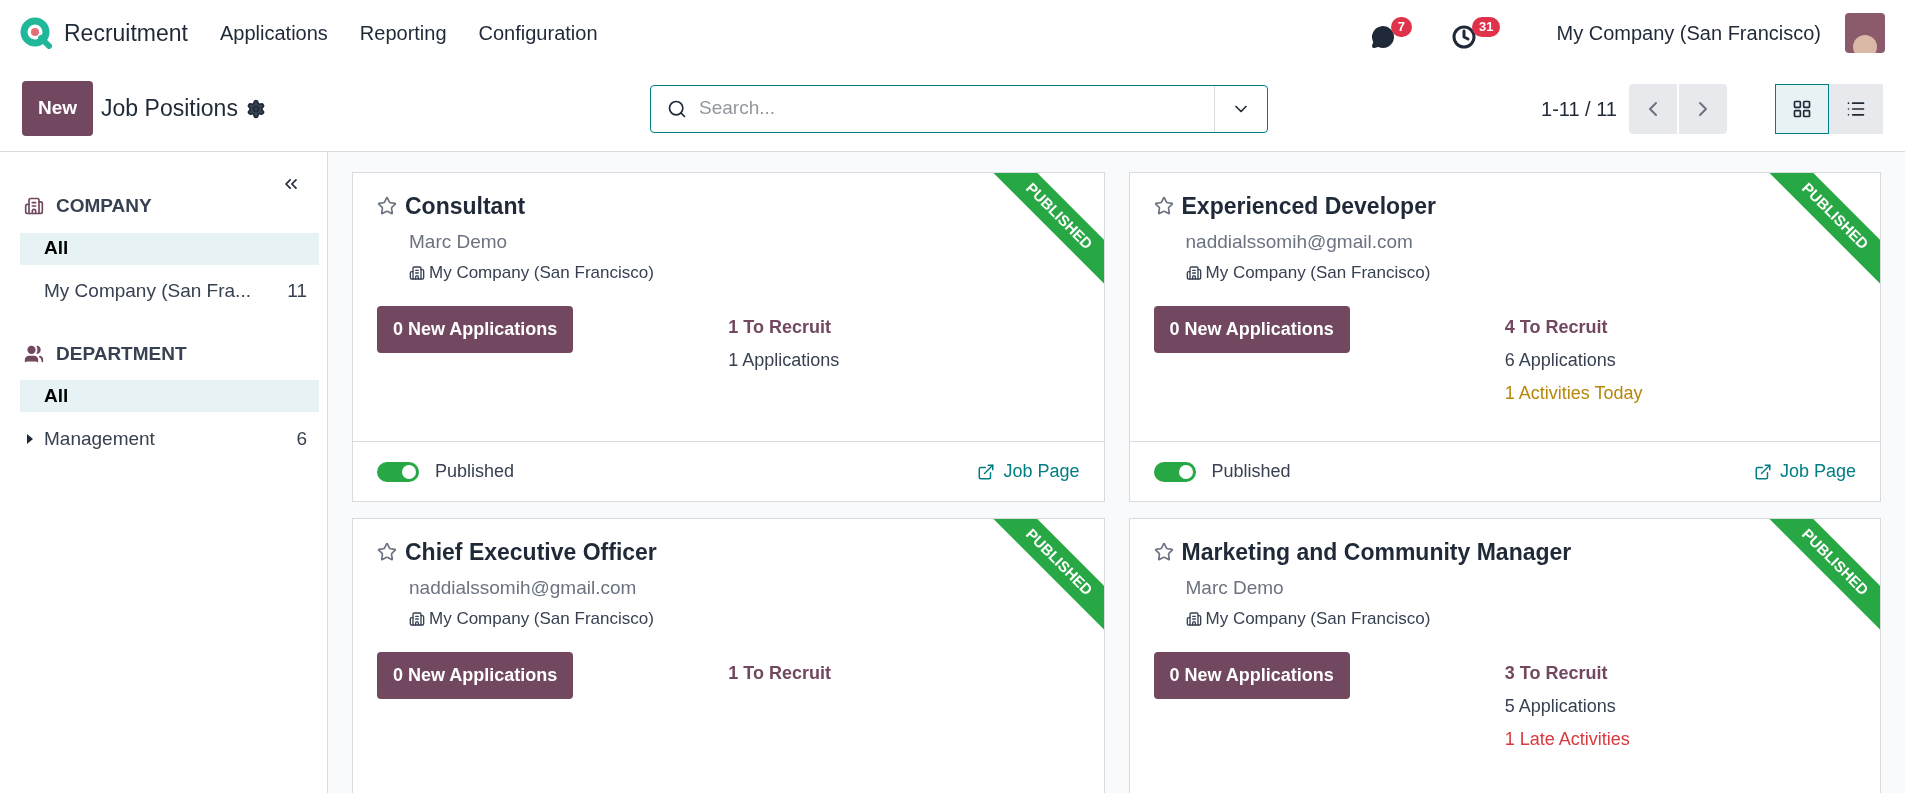  Describe the element at coordinates (36, 33) in the screenshot. I see `app-logo-icon` at that location.